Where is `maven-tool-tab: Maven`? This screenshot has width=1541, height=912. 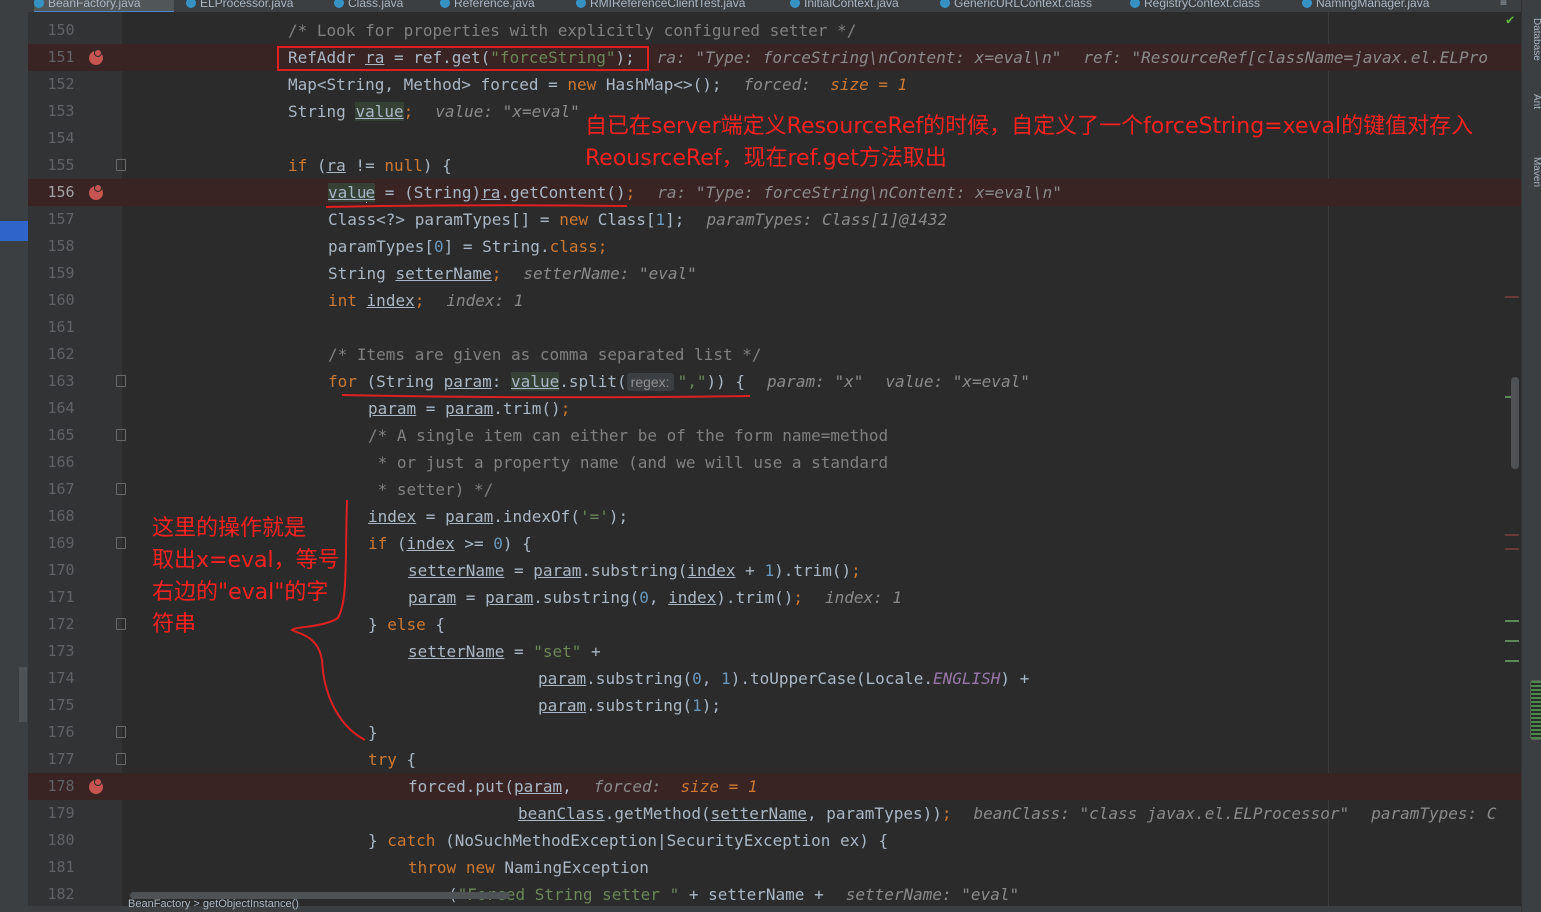
maven-tool-tab: Maven is located at coordinates (1531, 172).